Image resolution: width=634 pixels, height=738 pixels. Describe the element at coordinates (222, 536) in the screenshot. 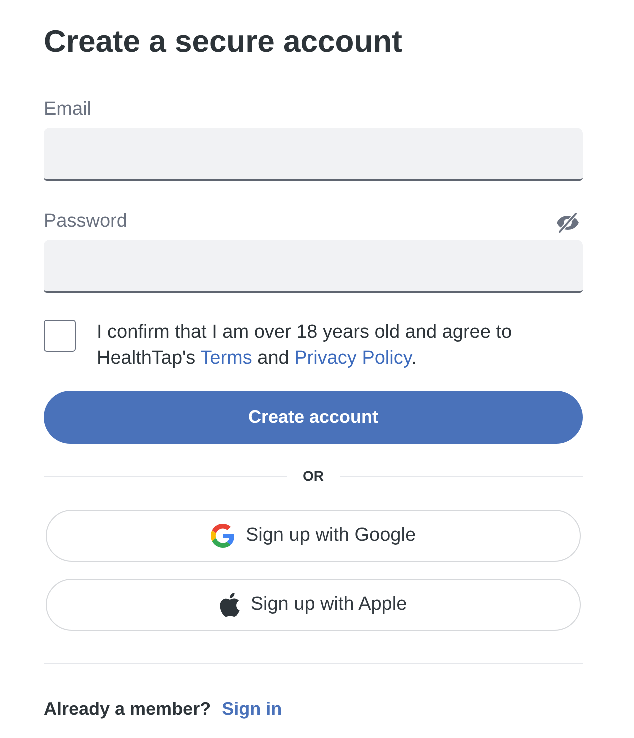

I see `google-logo-icon` at that location.